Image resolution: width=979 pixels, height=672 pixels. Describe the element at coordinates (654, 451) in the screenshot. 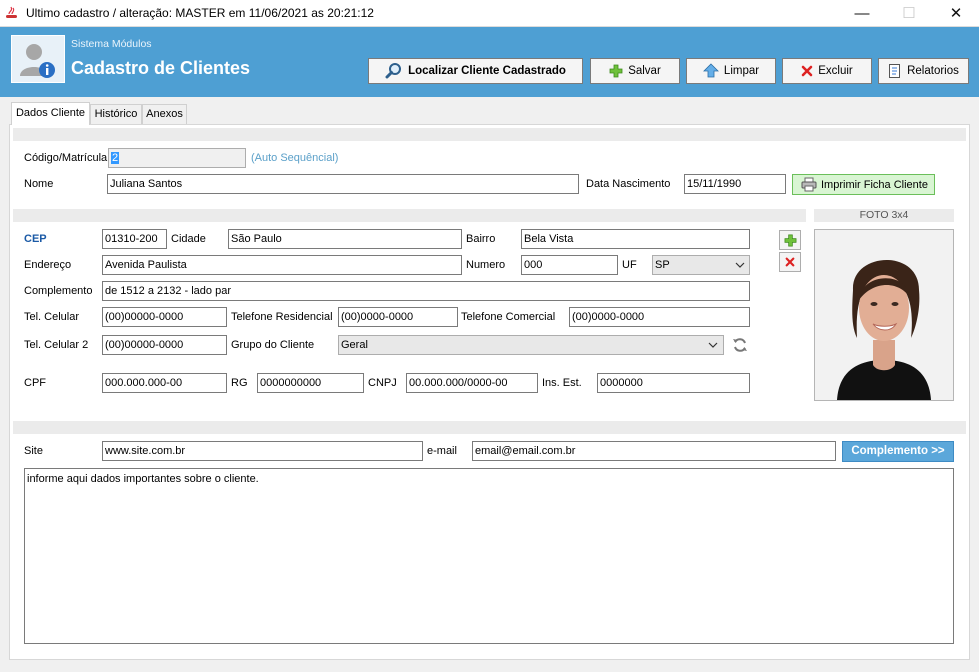

I see `email-field: email@email.com.br` at that location.